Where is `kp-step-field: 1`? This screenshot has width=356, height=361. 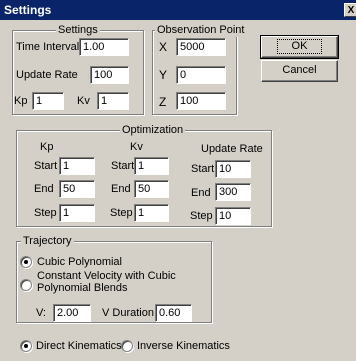 kp-step-field: 1 is located at coordinates (77, 213).